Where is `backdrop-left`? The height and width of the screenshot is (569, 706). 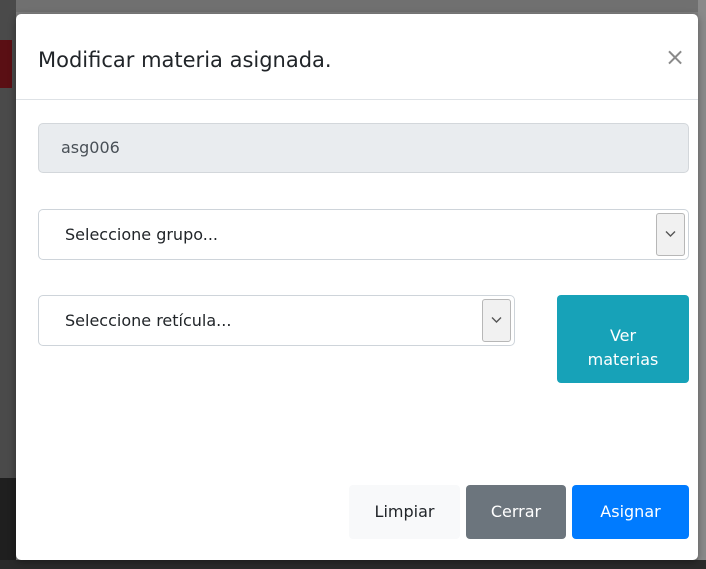
backdrop-left is located at coordinates (8, 284).